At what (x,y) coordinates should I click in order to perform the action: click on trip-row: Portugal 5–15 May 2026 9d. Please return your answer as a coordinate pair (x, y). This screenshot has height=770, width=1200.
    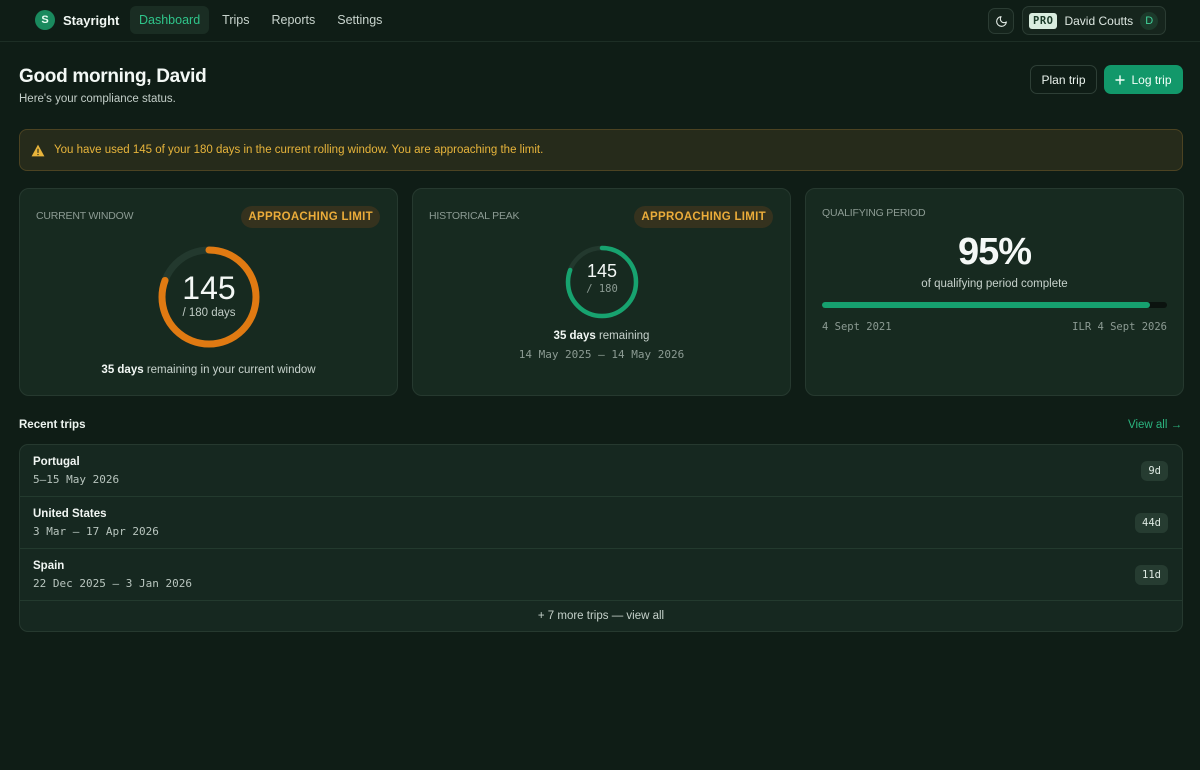
    Looking at the image, I should click on (601, 471).